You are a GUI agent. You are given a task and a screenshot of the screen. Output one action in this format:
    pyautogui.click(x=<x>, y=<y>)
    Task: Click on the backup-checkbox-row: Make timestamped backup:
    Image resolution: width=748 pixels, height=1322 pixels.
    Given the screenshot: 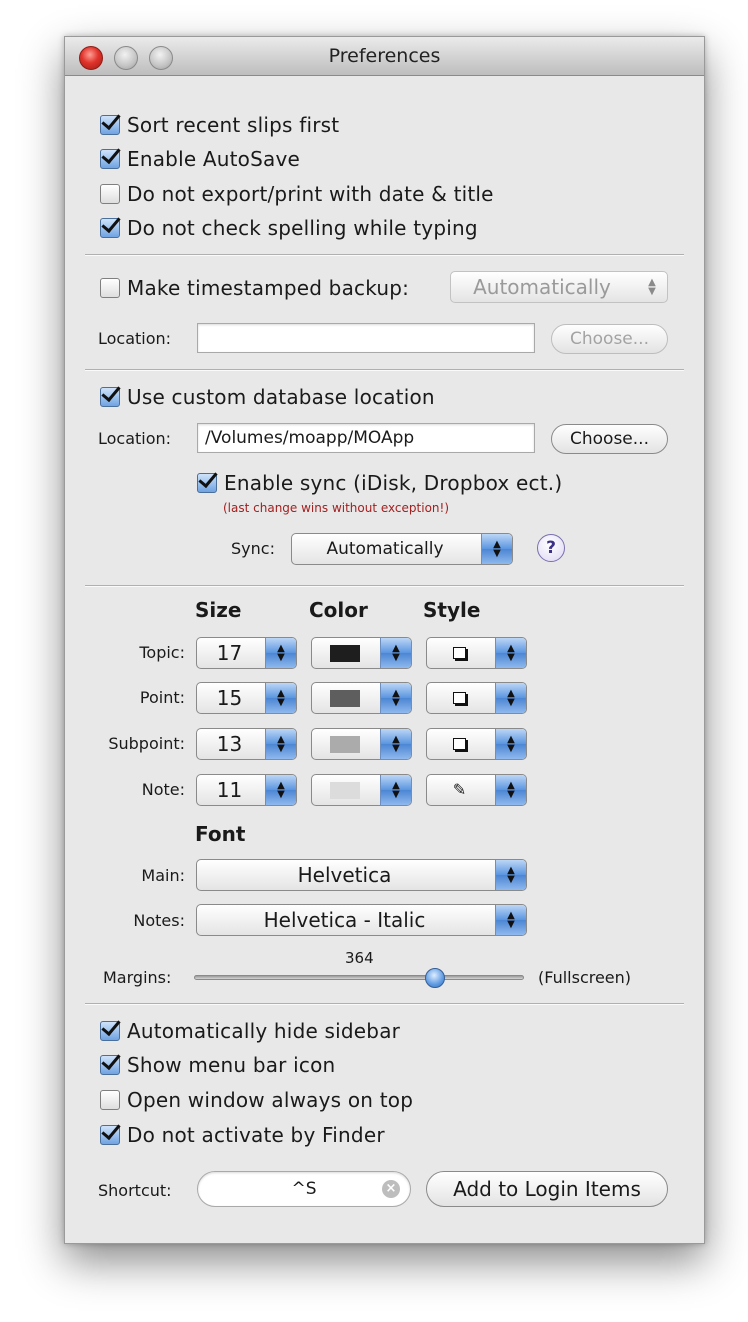 What is the action you would take?
    pyautogui.click(x=254, y=288)
    